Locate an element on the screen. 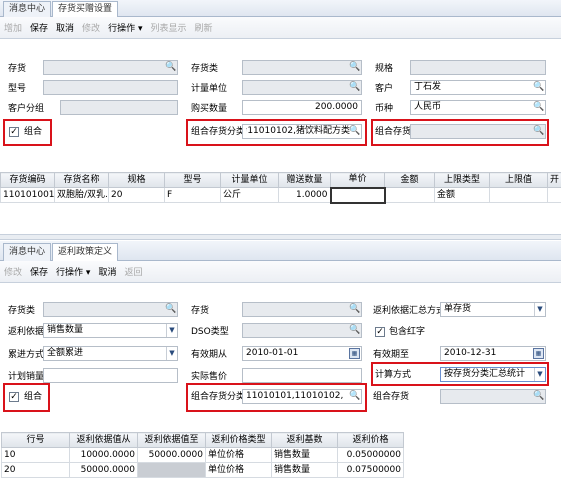 This screenshot has height=497, width=561. column-header: 金额 is located at coordinates (409, 180).